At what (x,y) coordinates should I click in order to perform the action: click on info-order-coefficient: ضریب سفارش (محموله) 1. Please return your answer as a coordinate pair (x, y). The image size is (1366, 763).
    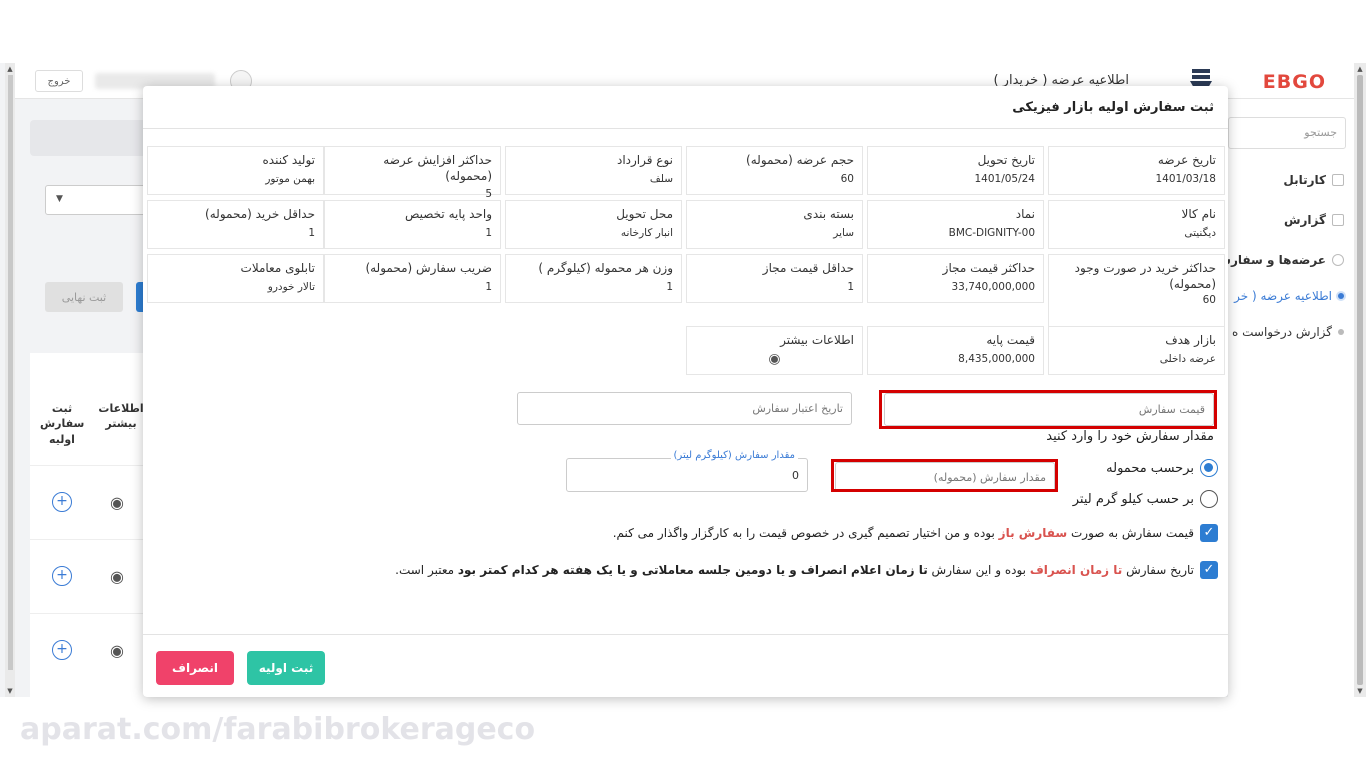
    Looking at the image, I should click on (412, 278).